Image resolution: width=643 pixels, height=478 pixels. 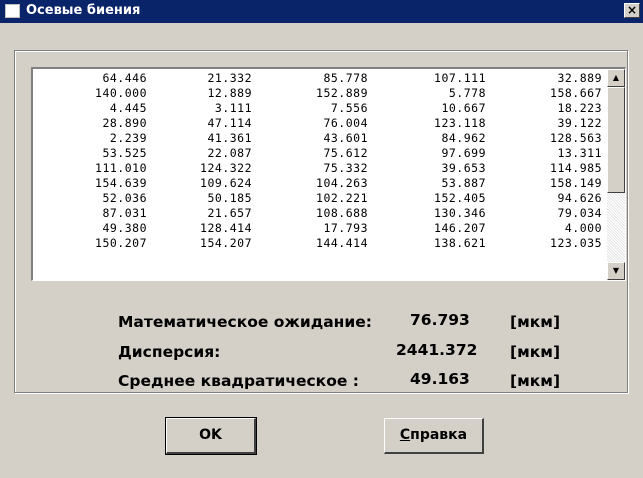 What do you see at coordinates (579, 153) in the screenshot?
I see `table-cell: 13.311` at bounding box center [579, 153].